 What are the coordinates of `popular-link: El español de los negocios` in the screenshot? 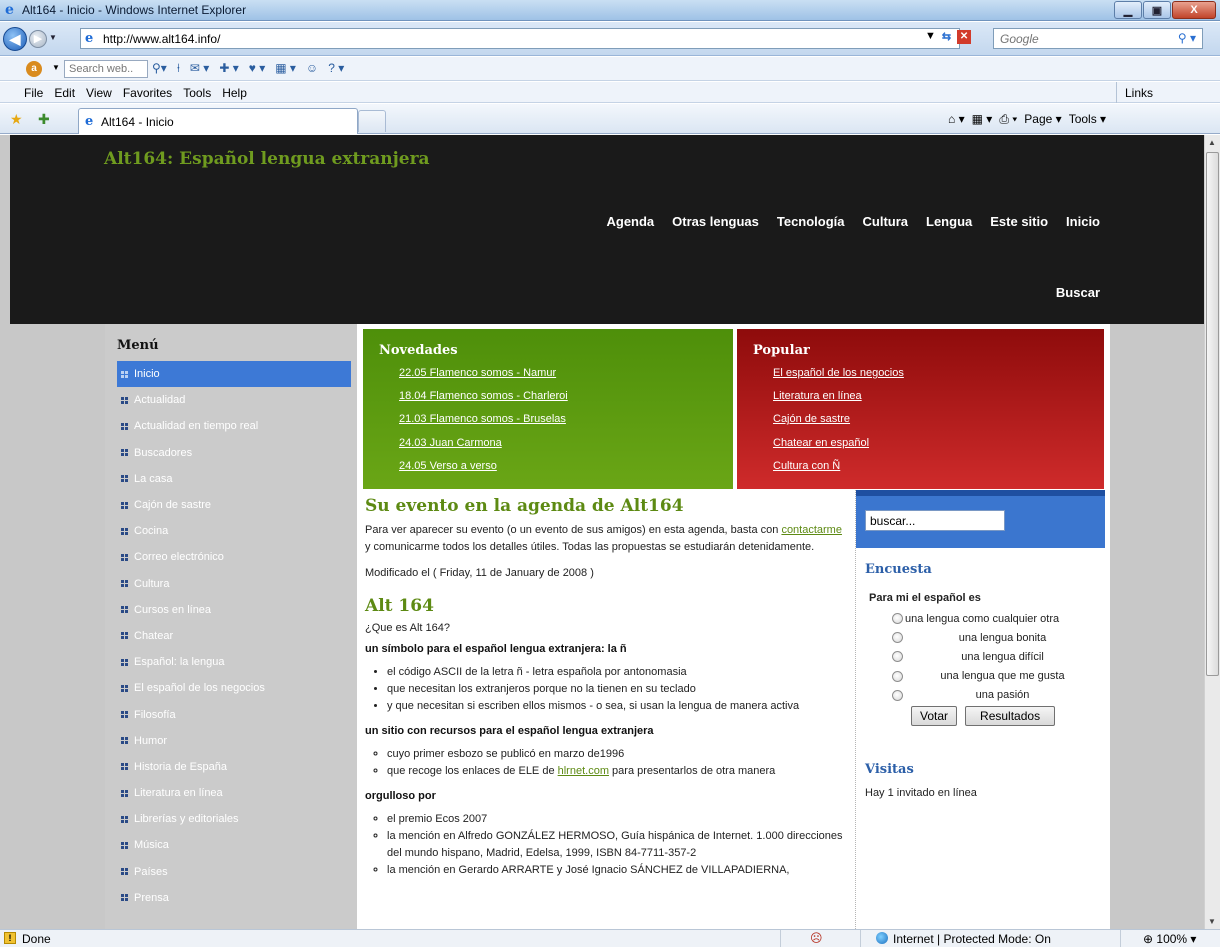 It's located at (838, 373).